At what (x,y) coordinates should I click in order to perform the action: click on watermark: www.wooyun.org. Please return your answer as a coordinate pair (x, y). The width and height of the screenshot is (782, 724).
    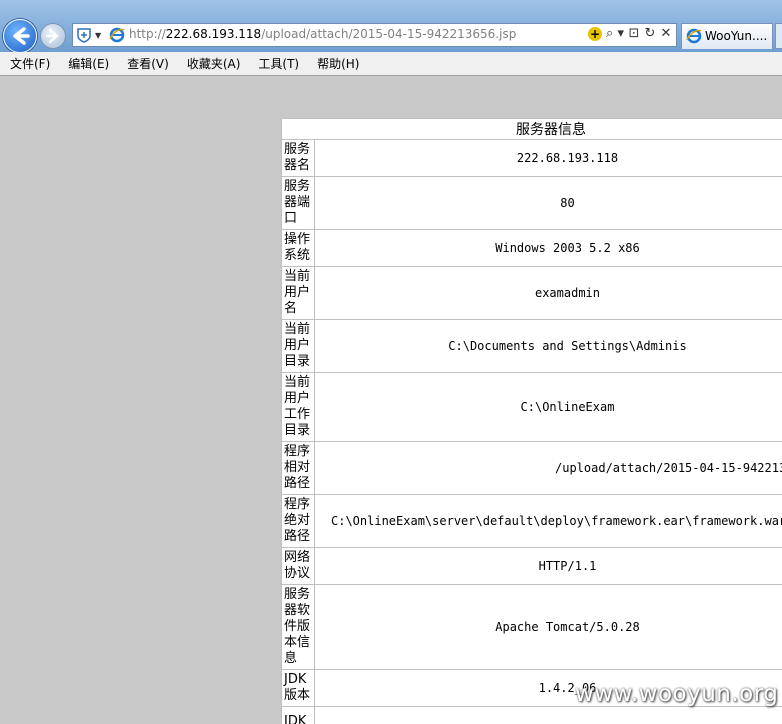
    Looking at the image, I should click on (677, 694).